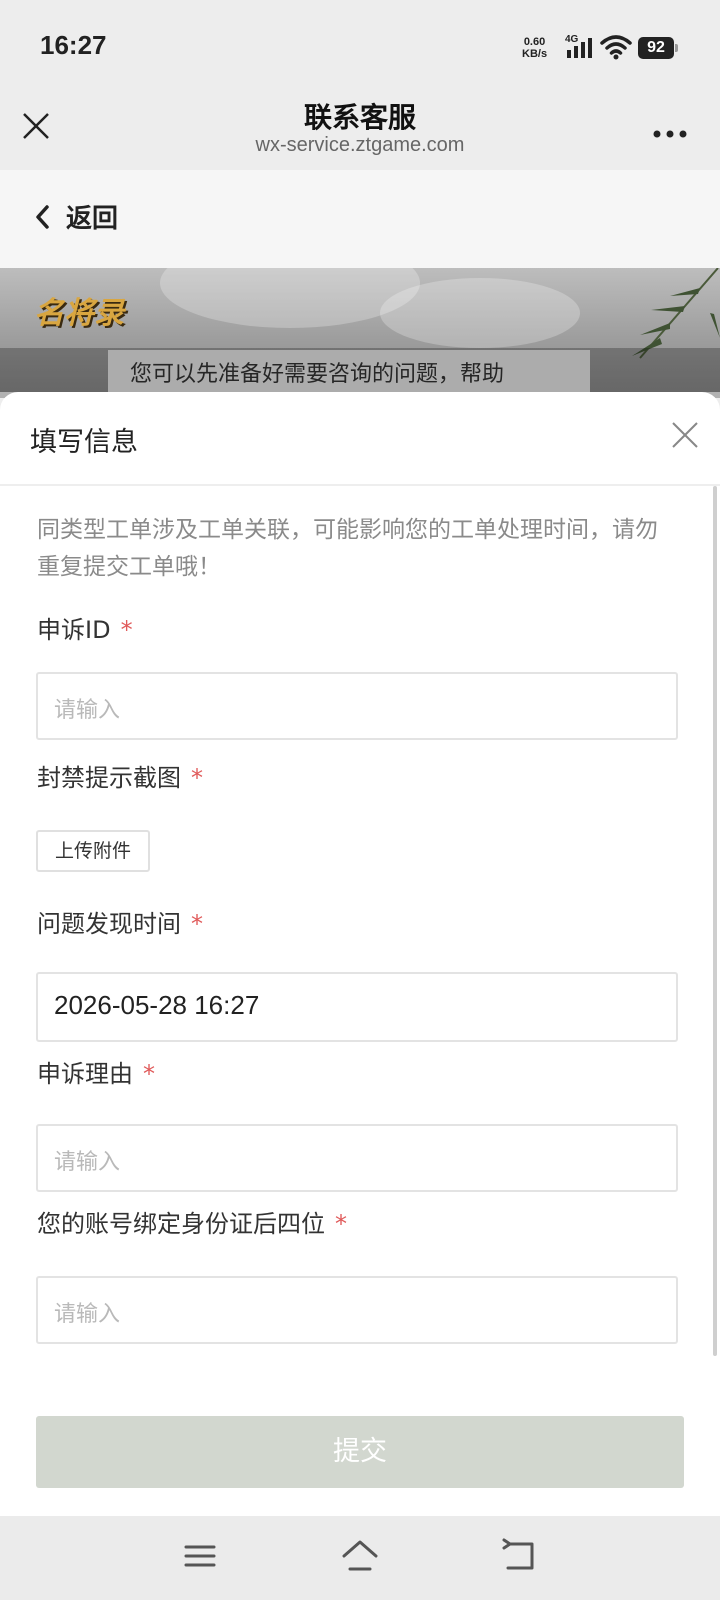  I want to click on network-speed-value: 0.60, so click(534, 42).